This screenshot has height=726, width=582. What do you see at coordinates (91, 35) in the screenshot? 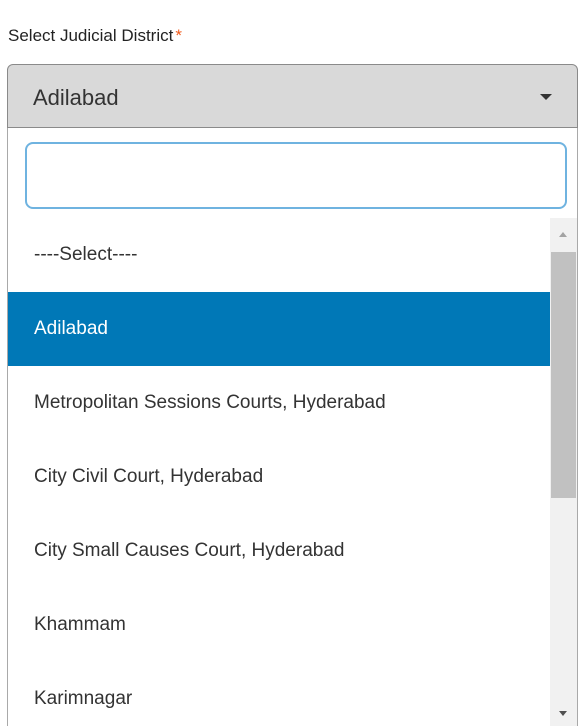
I see `field-label-text: Select Judicial District` at bounding box center [91, 35].